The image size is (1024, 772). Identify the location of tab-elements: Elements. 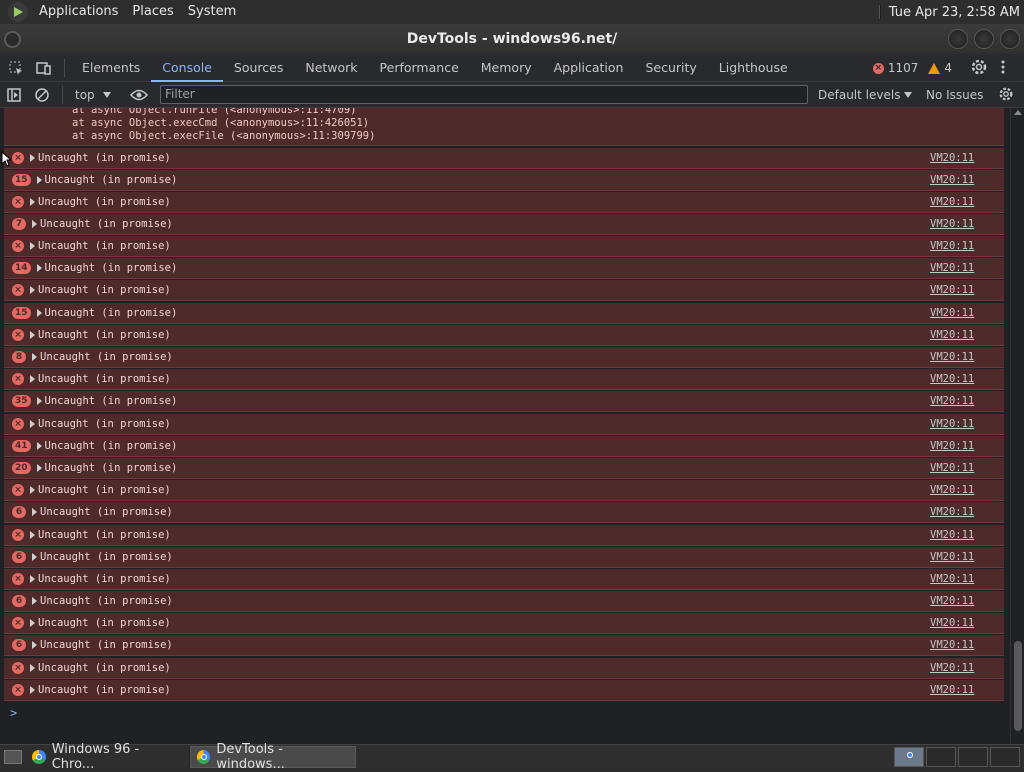
(111, 68).